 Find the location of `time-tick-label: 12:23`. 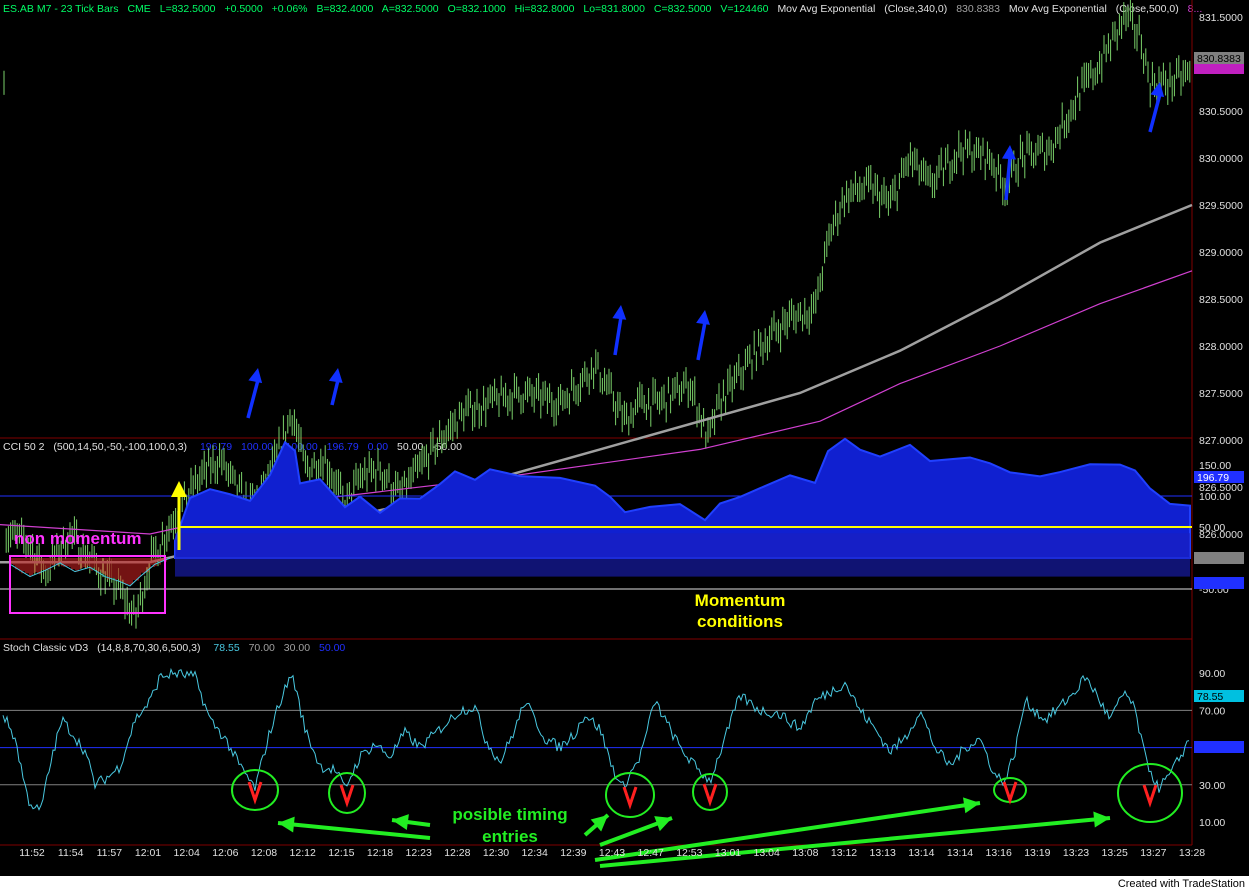

time-tick-label: 12:23 is located at coordinates (419, 853).